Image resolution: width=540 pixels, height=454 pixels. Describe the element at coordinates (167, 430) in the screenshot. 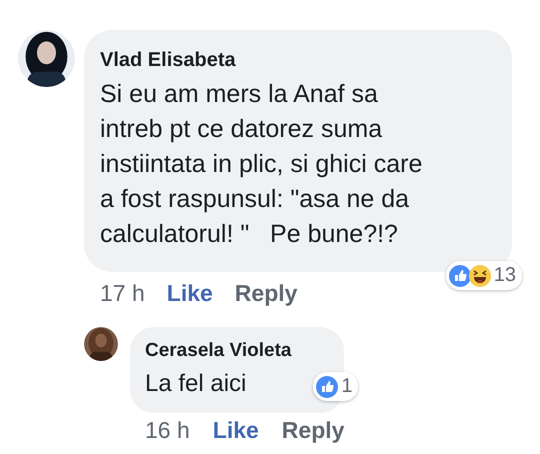

I see `comment-time: 16 h` at that location.